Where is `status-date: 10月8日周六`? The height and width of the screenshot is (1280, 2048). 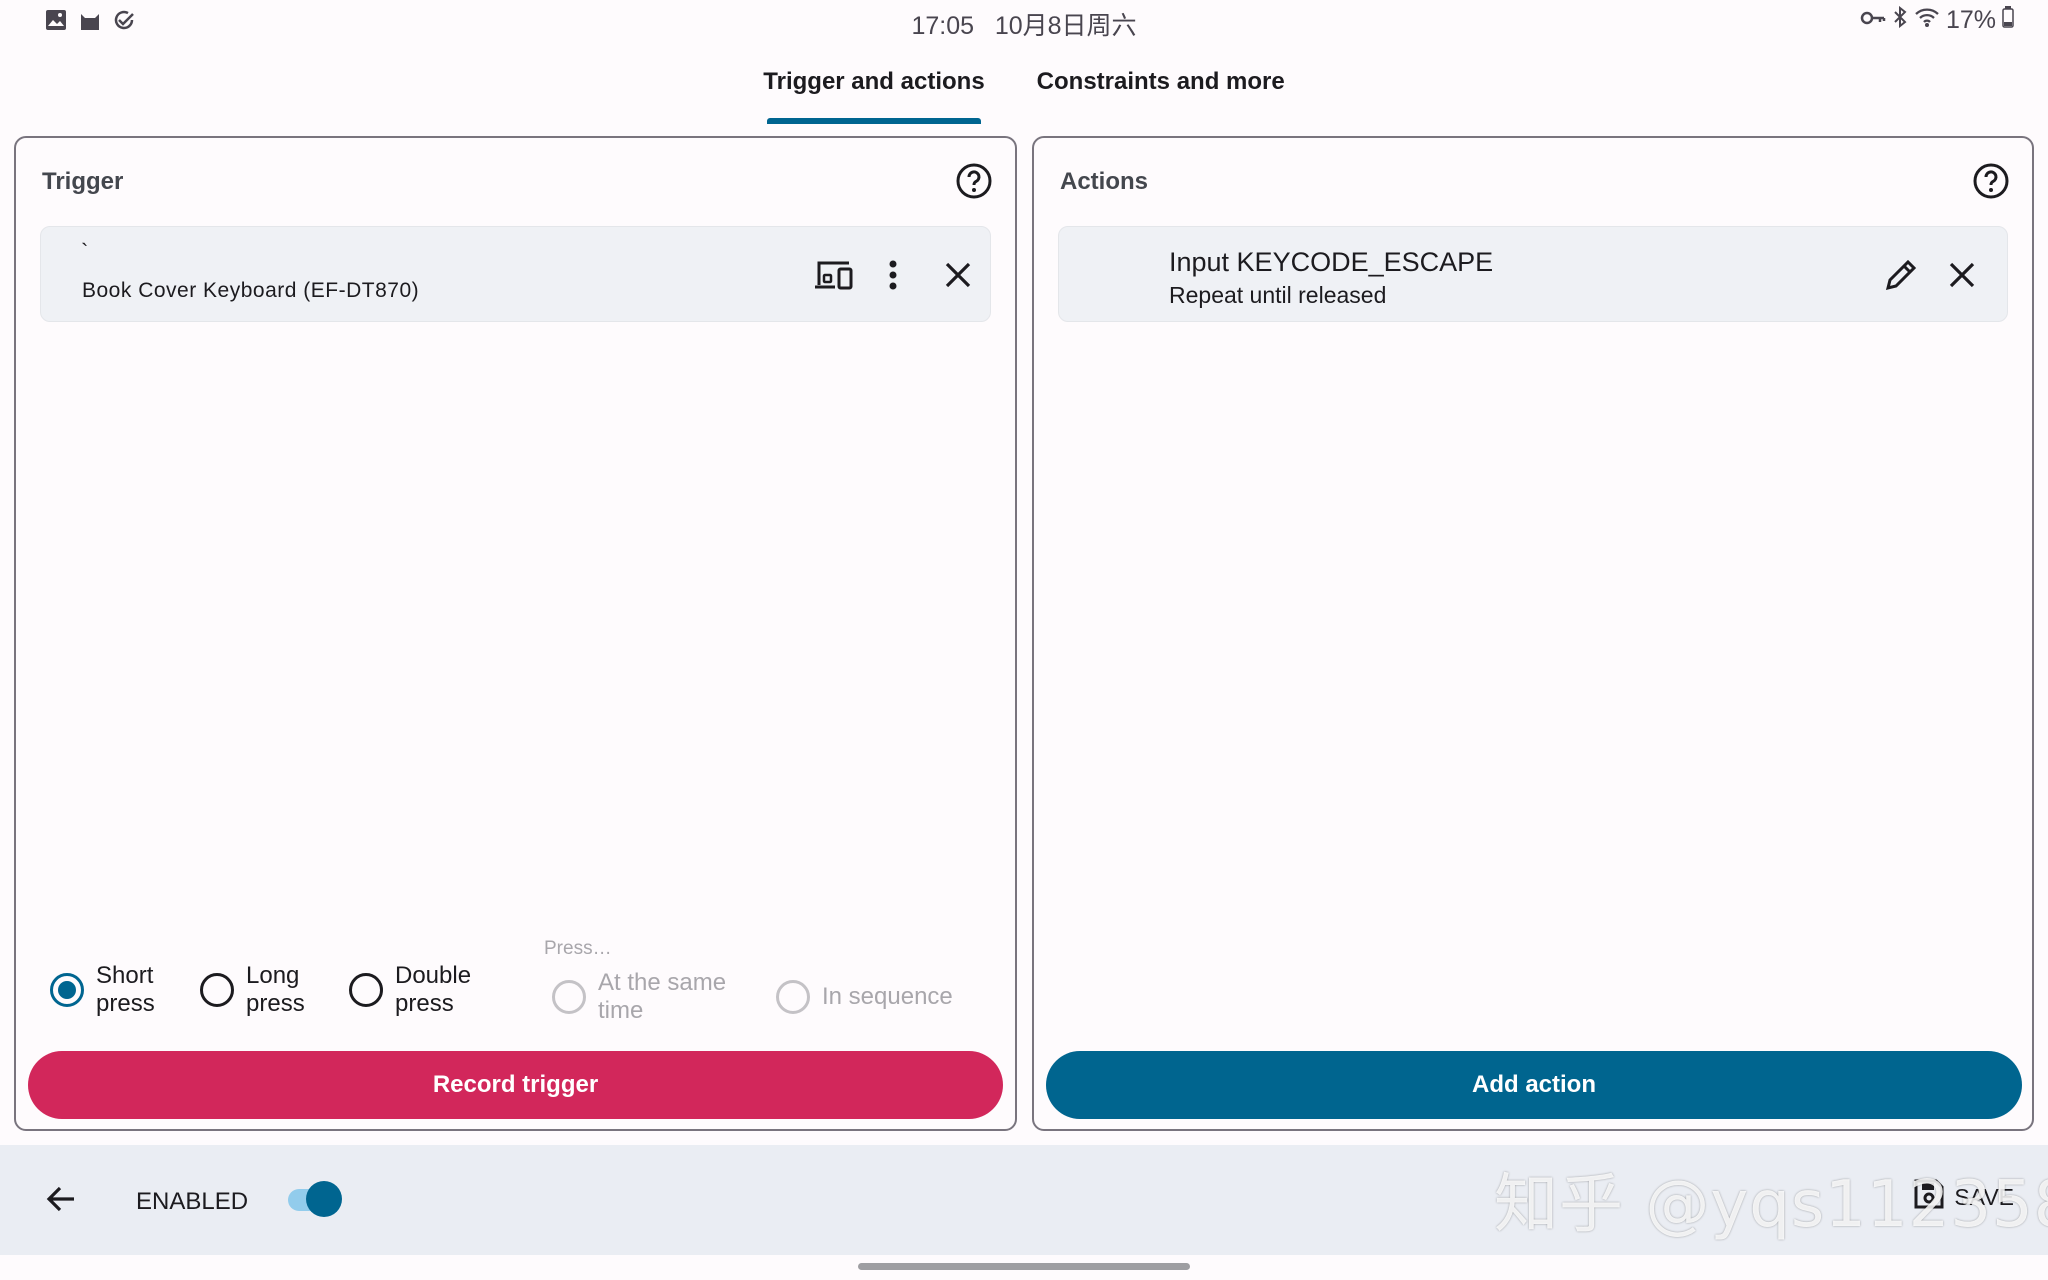 status-date: 10月8日周六 is located at coordinates (1065, 26).